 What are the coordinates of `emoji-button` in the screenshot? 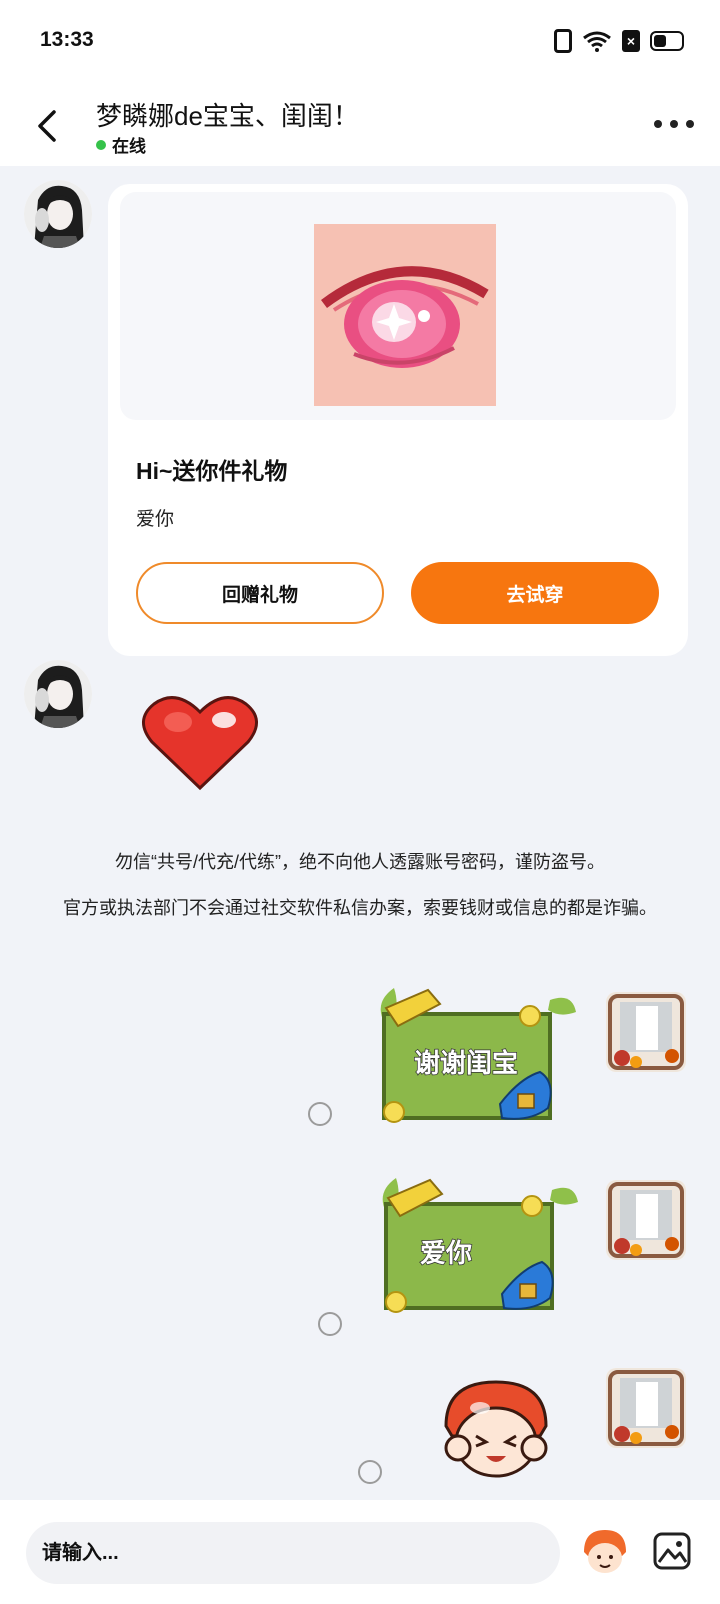 It's located at (605, 1553).